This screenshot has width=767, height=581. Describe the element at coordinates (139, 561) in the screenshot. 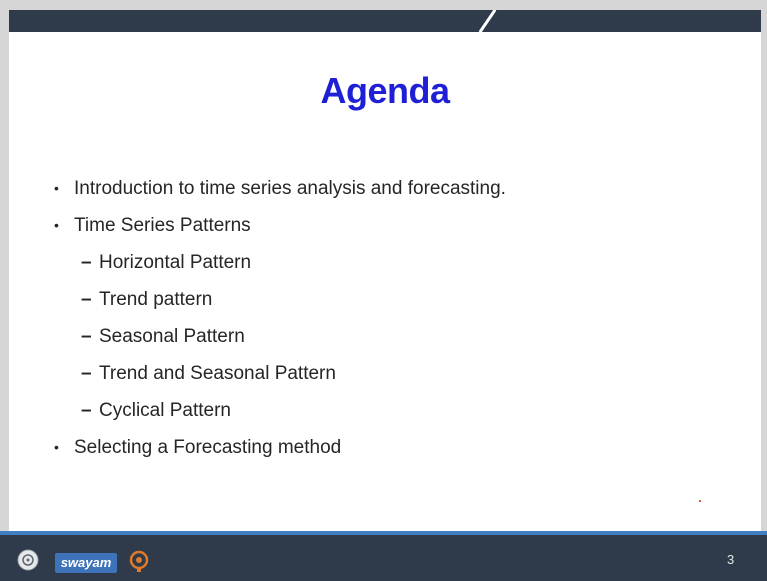

I see `nptel-logo-icon` at that location.